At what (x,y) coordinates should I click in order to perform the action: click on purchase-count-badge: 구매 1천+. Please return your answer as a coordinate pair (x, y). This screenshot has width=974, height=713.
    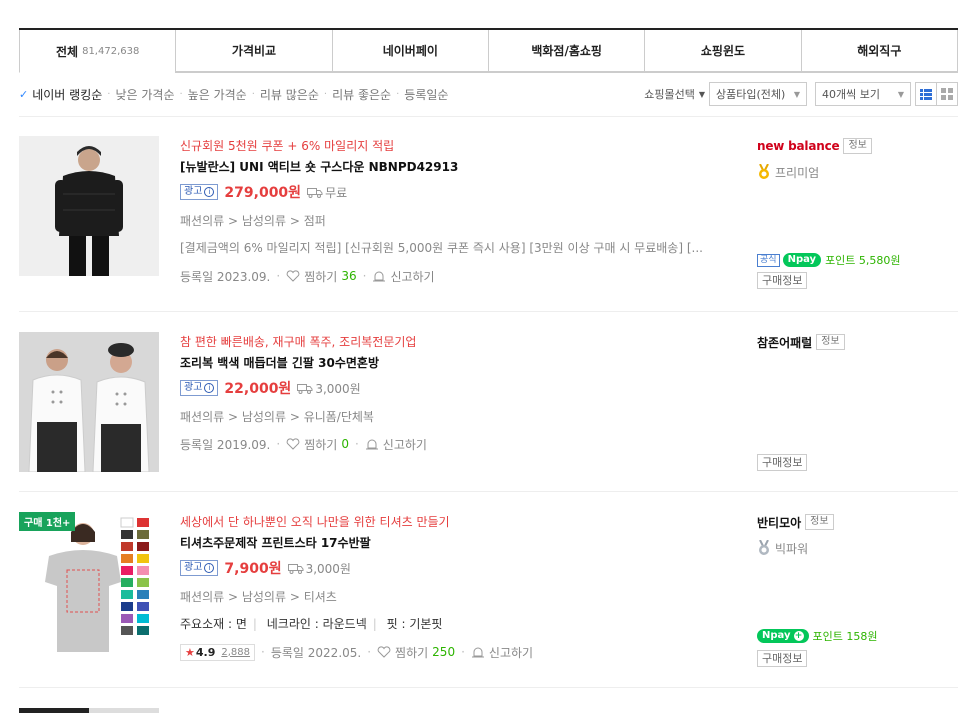
    Looking at the image, I should click on (47, 521).